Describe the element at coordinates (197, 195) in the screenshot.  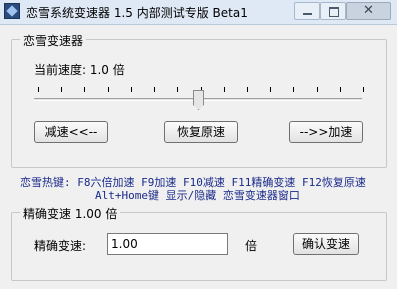
I see `hotkeys-line-2: Alt+Home键 显示/隐藏 恋雪变速器窗口` at that location.